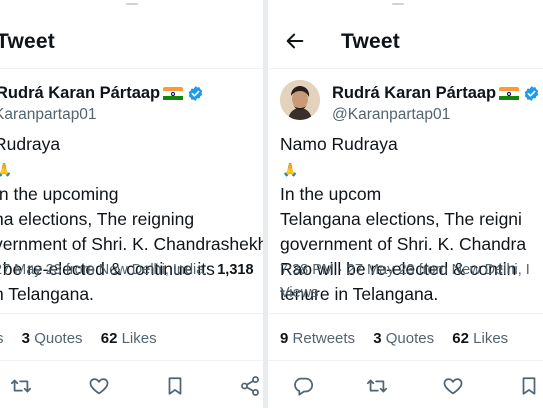 The width and height of the screenshot is (543, 408). What do you see at coordinates (131, 169) in the screenshot?
I see `tweet-line: Rudraya 🙏 In the upcoming` at bounding box center [131, 169].